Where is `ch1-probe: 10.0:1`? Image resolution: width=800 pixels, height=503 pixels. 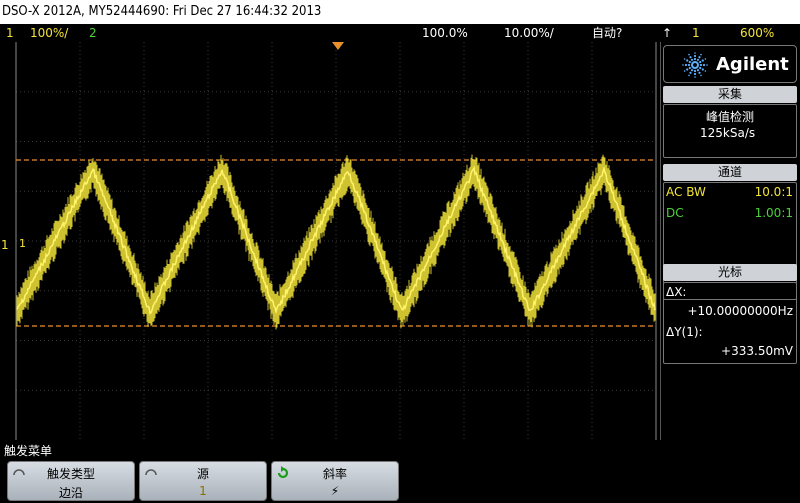 ch1-probe: 10.0:1 is located at coordinates (773, 192).